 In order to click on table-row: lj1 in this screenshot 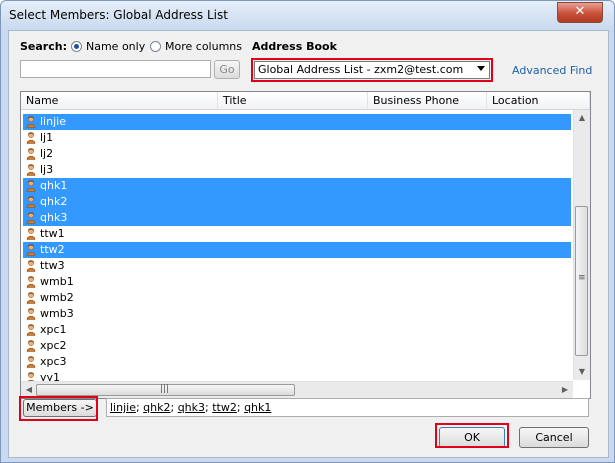, I will do `click(297, 138)`.